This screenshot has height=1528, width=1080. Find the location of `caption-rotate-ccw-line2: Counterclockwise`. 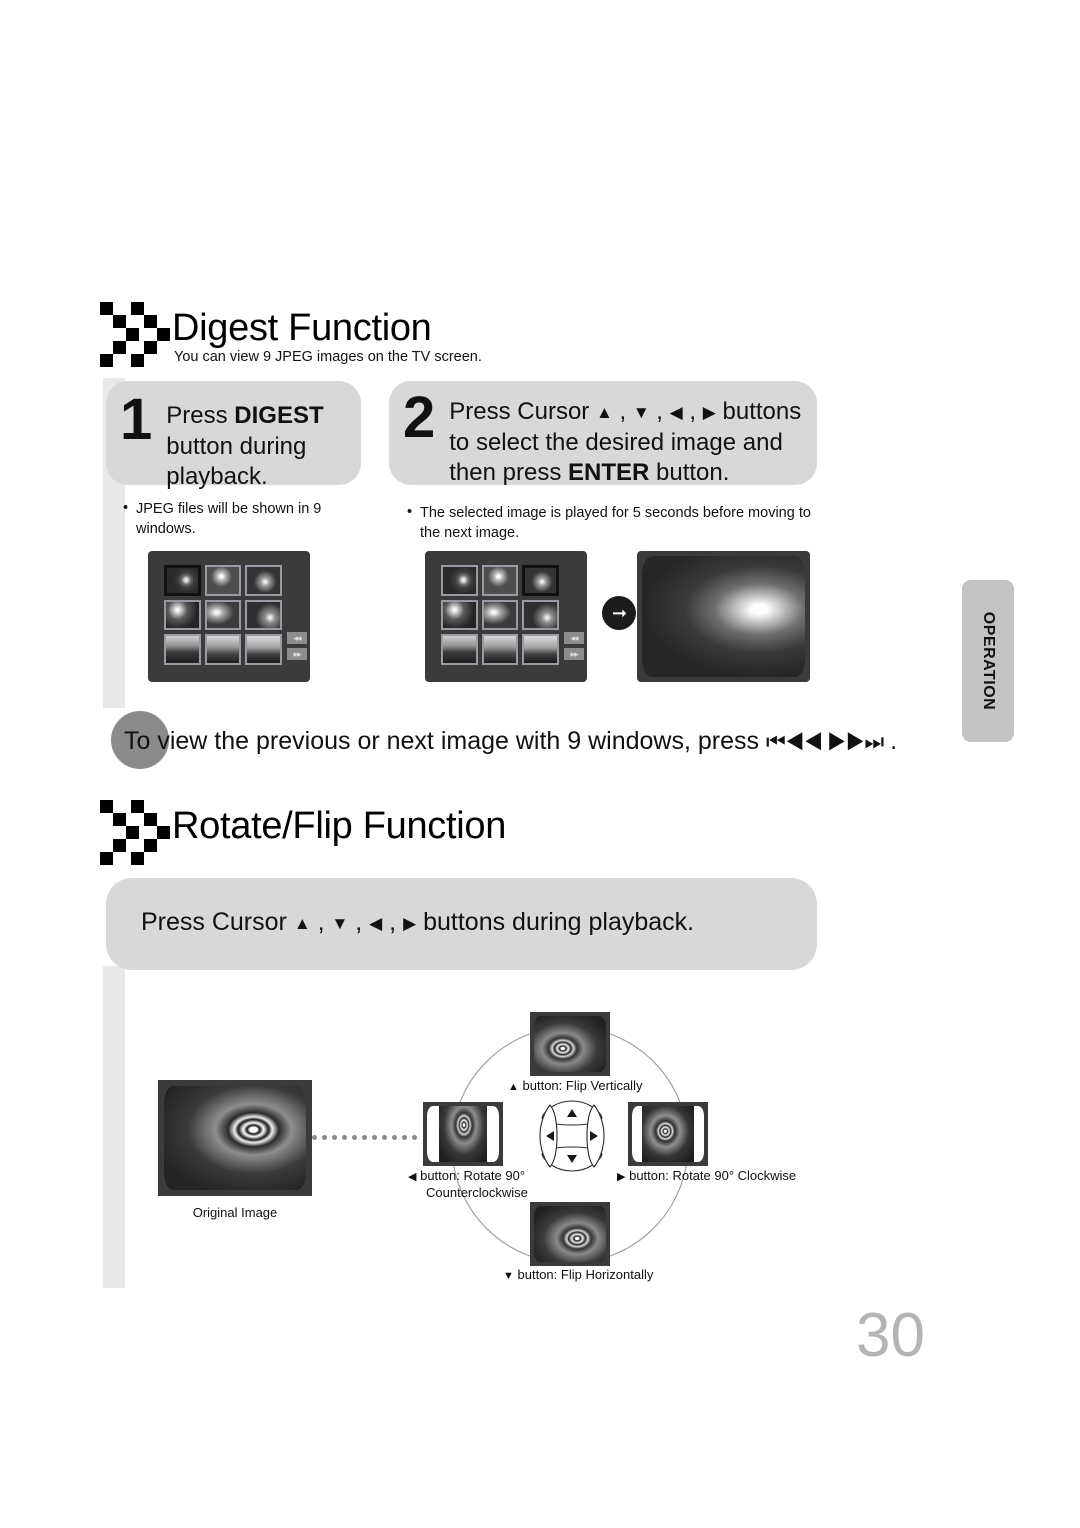

caption-rotate-ccw-line2: Counterclockwise is located at coordinates (477, 1192).